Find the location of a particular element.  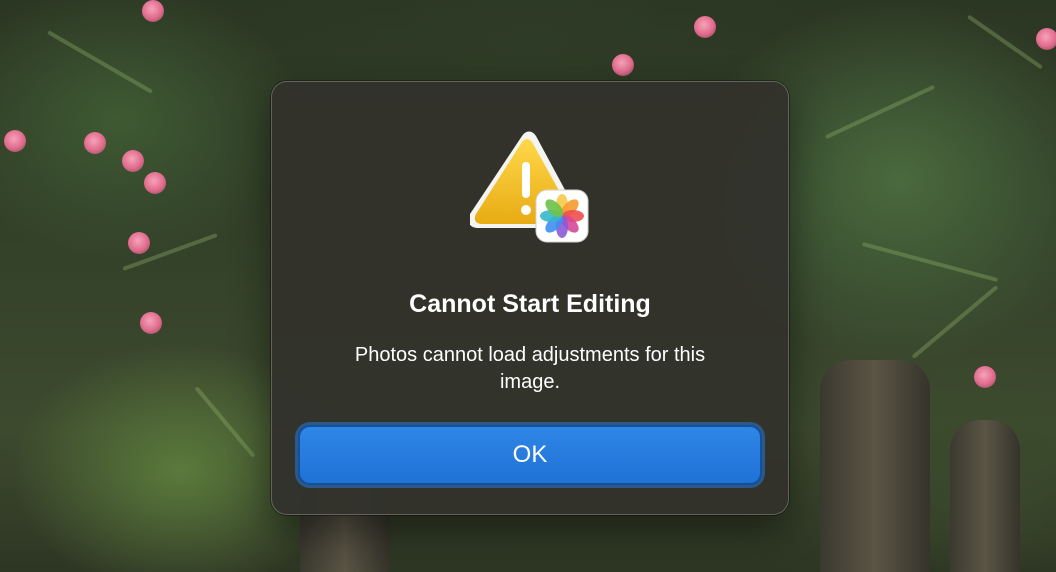

dialog-title: Cannot Start Editing is located at coordinates (530, 304).